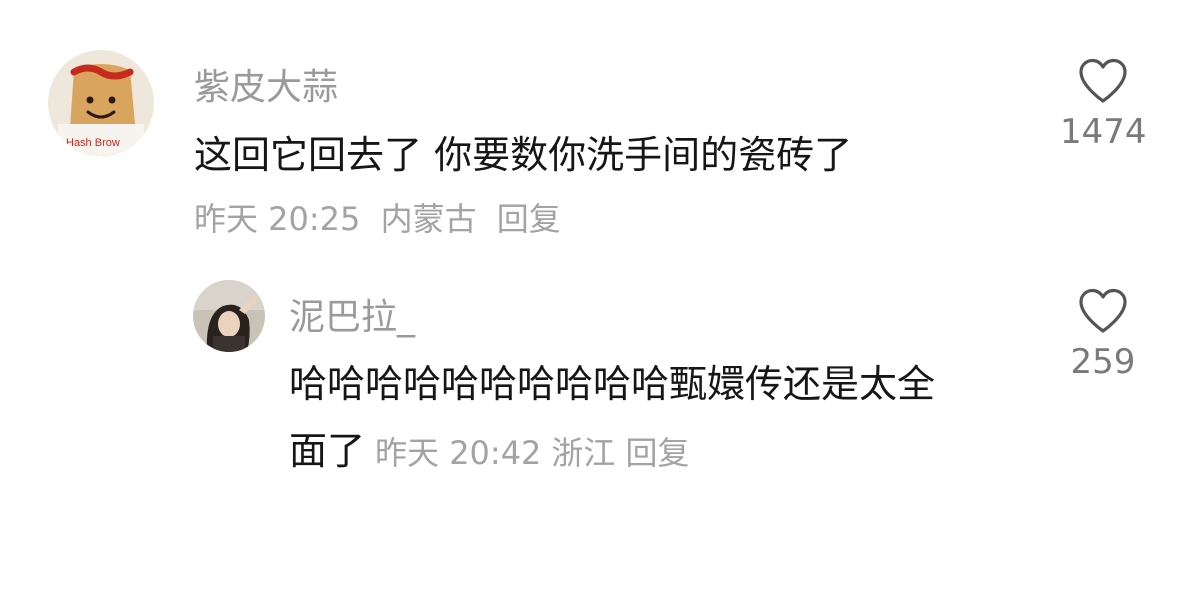 This screenshot has height=596, width=1179. Describe the element at coordinates (93, 143) in the screenshot. I see `avatar-label: Hash Brow` at that location.